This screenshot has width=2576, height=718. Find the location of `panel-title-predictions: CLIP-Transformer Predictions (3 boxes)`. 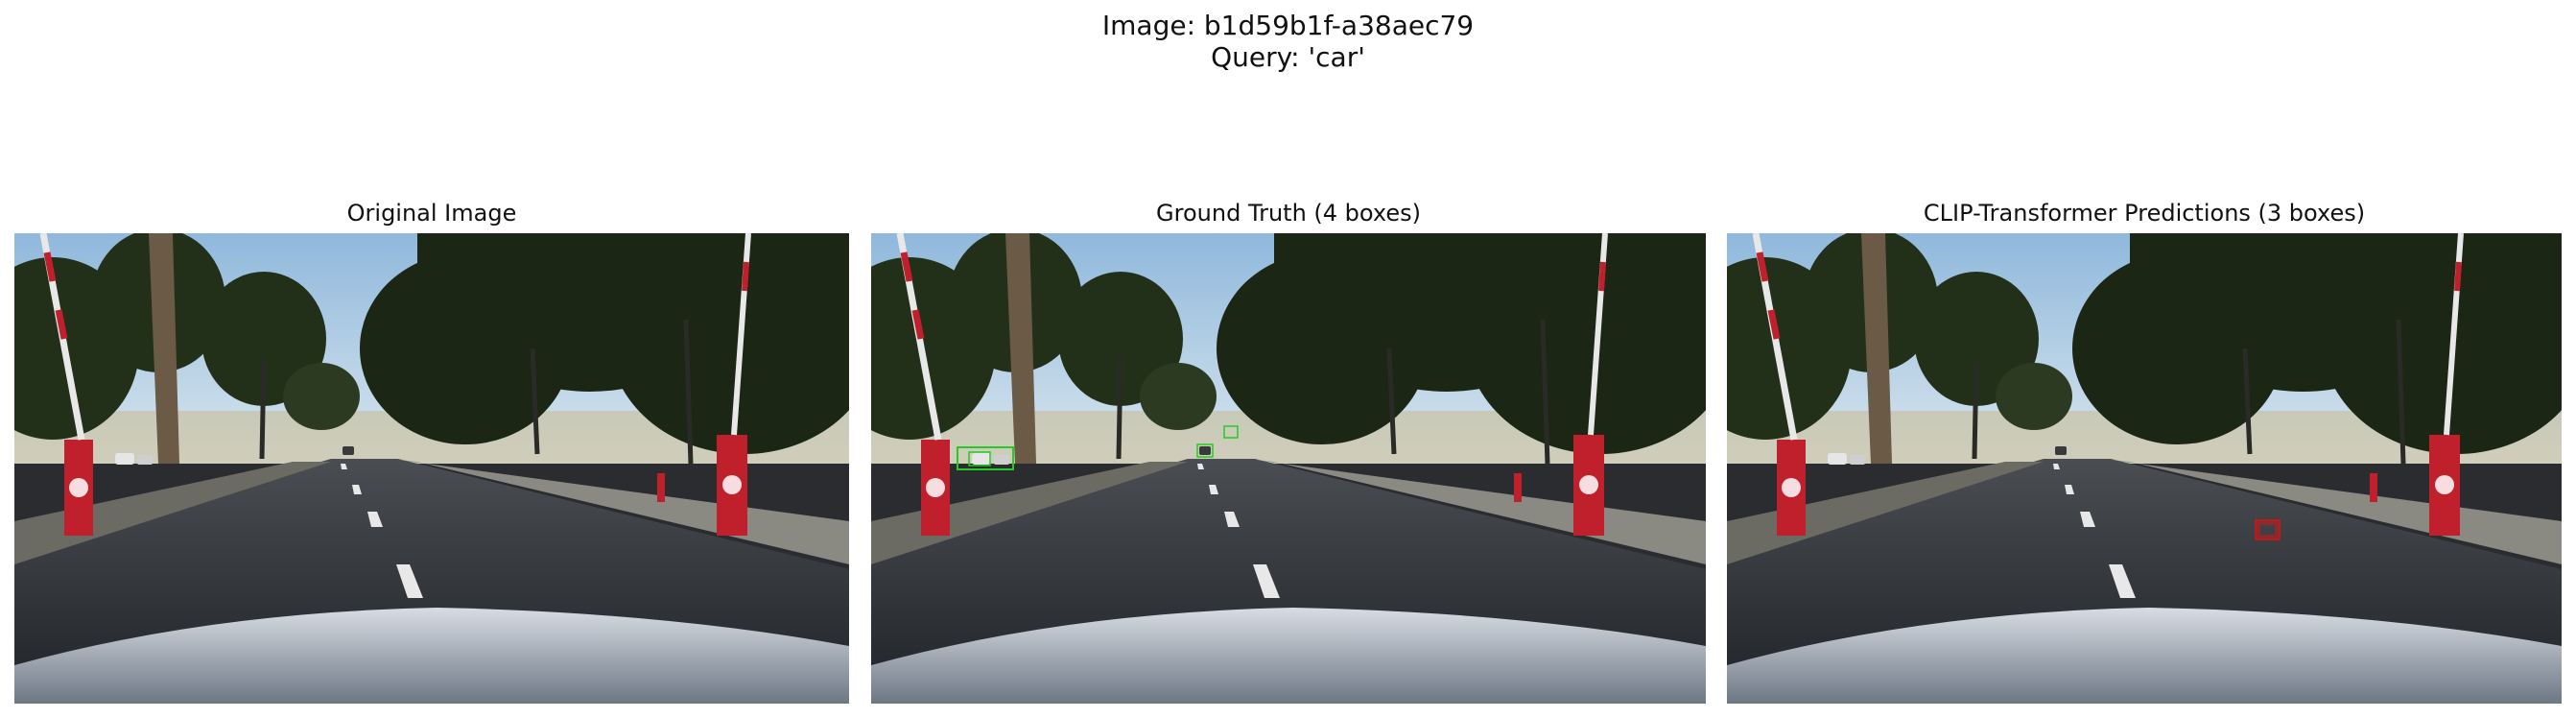

panel-title-predictions: CLIP-Transformer Predictions (3 boxes) is located at coordinates (2144, 213).